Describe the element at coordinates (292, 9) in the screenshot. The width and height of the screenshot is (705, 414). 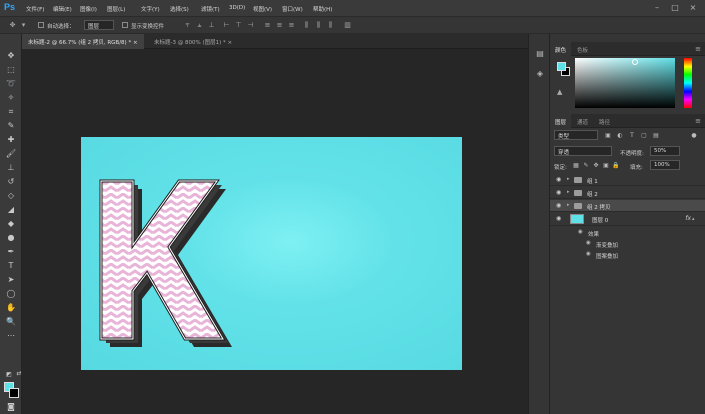
I see `menu-window: 窗口(W)` at that location.